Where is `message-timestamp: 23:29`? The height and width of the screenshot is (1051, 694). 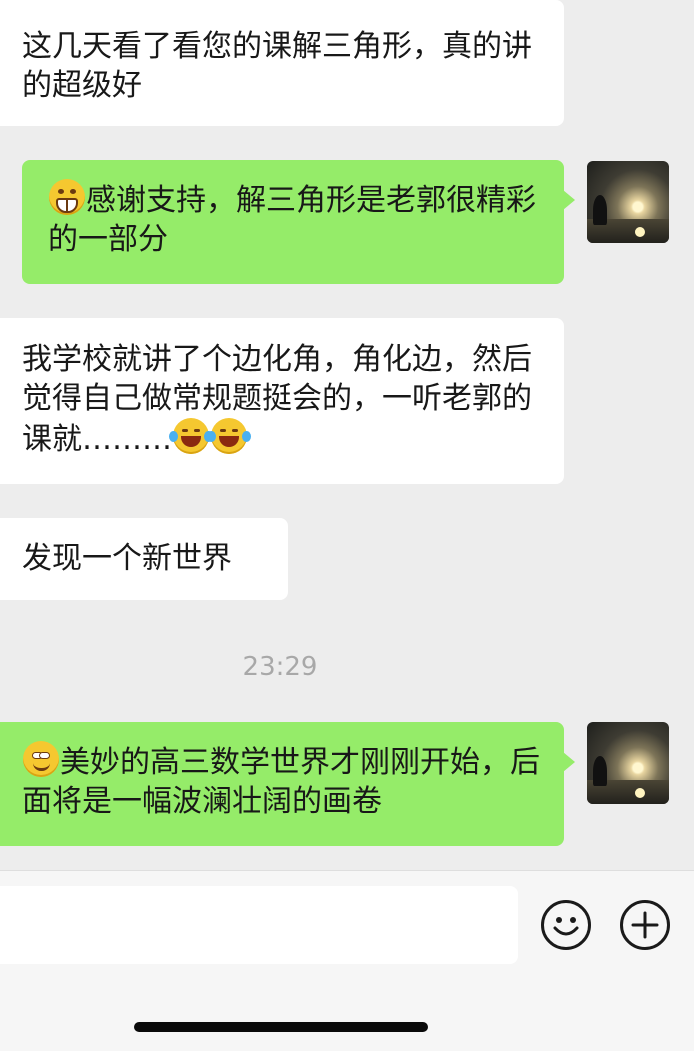
message-timestamp: 23:29 is located at coordinates (280, 667).